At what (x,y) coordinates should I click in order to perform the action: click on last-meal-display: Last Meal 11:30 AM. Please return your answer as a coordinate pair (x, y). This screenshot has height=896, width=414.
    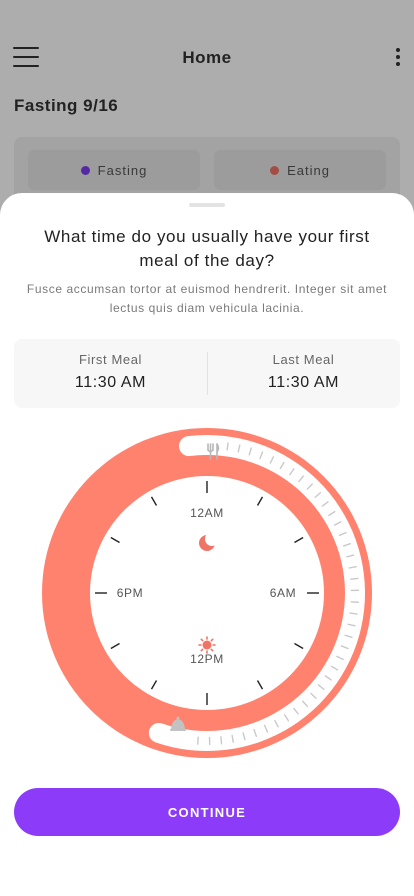
    Looking at the image, I should click on (303, 373).